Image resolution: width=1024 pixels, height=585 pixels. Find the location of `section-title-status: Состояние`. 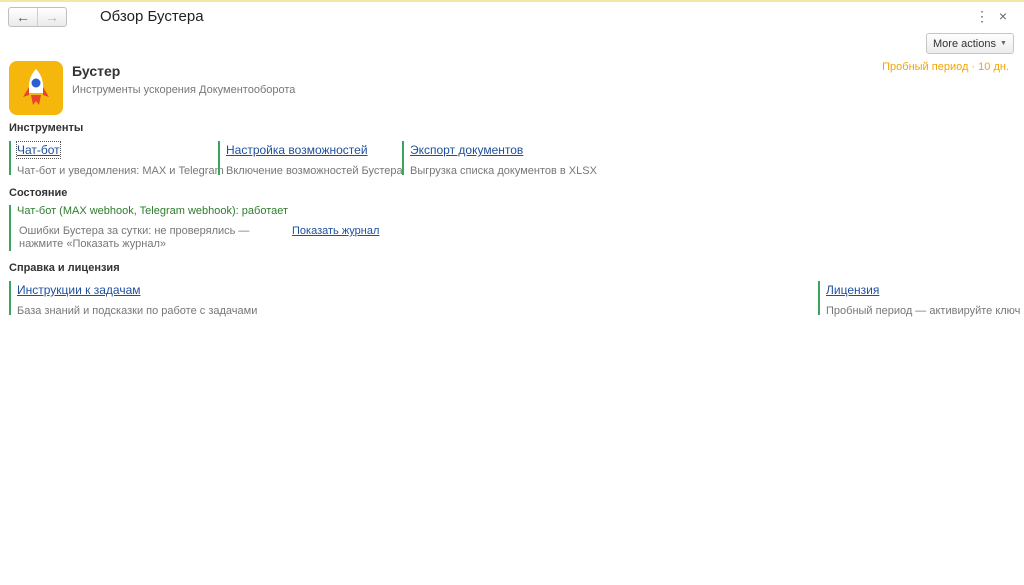

section-title-status: Состояние is located at coordinates (38, 193).